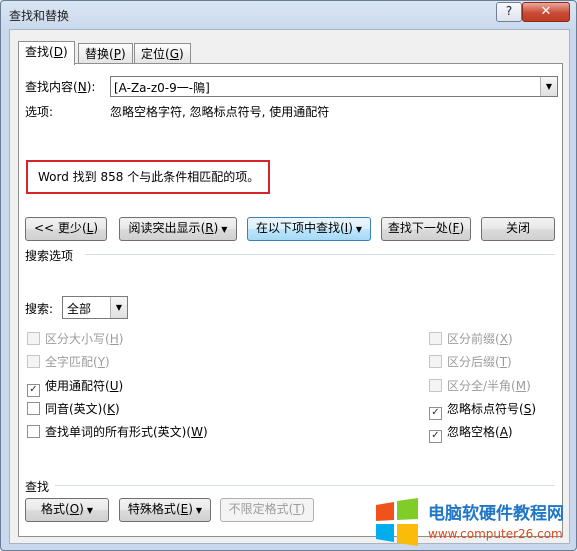  I want to click on find-what-combobox: [A-Za-z0-9一-隝] ▼, so click(334, 86).